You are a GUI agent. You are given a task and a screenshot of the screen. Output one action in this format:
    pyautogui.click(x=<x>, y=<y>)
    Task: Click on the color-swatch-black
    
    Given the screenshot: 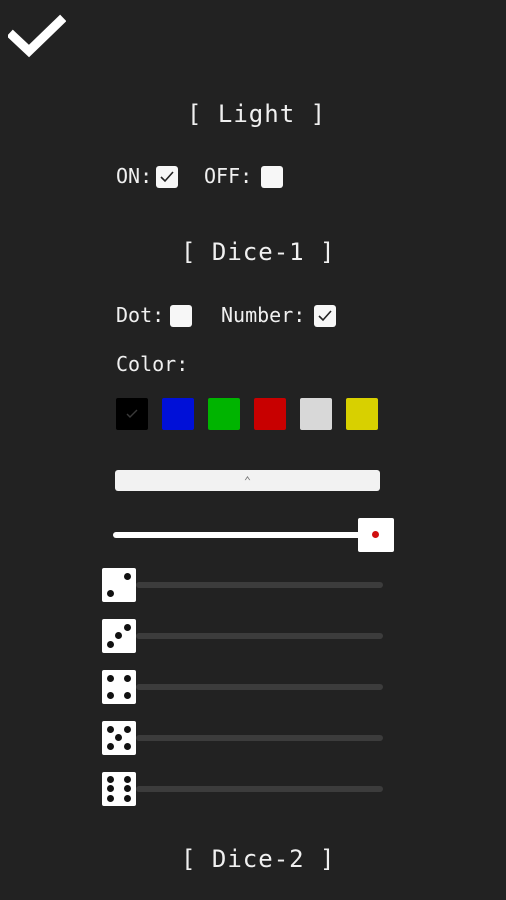 What is the action you would take?
    pyautogui.click(x=132, y=414)
    